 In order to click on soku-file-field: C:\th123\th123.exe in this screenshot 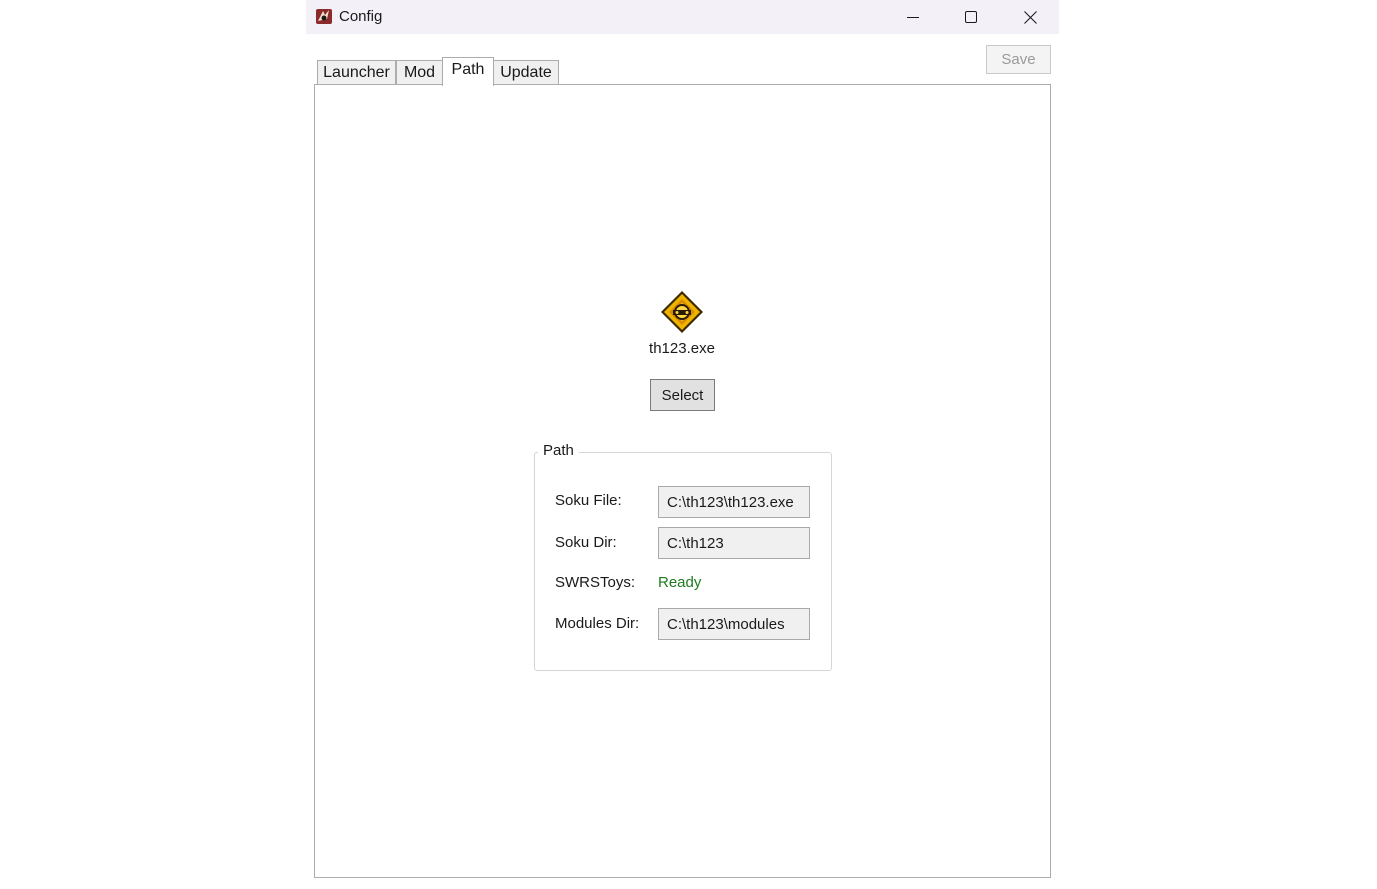, I will do `click(734, 502)`.